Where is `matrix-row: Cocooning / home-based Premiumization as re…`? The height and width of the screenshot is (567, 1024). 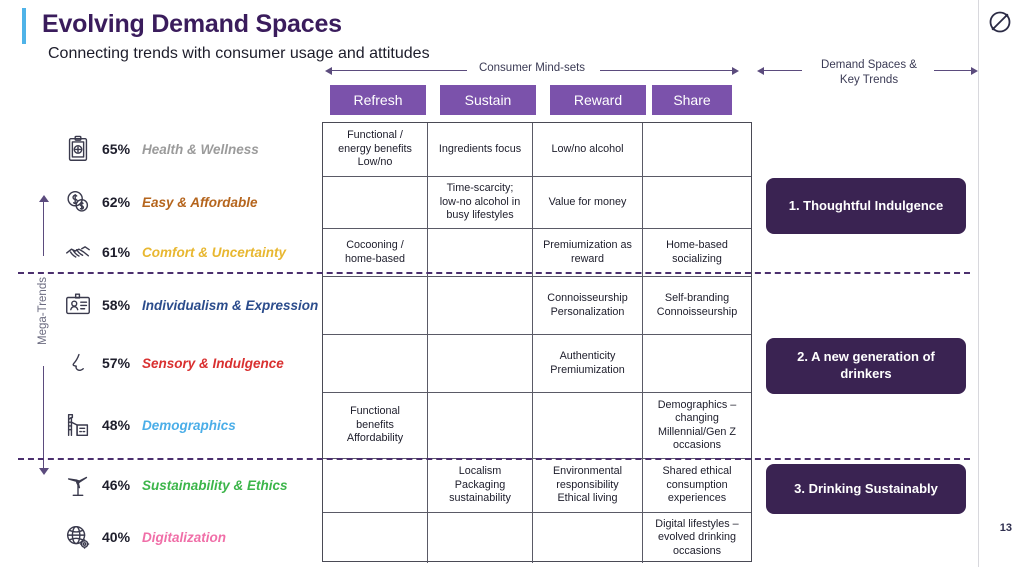 matrix-row: Cocooning / home-based Premiumization as re… is located at coordinates (537, 253).